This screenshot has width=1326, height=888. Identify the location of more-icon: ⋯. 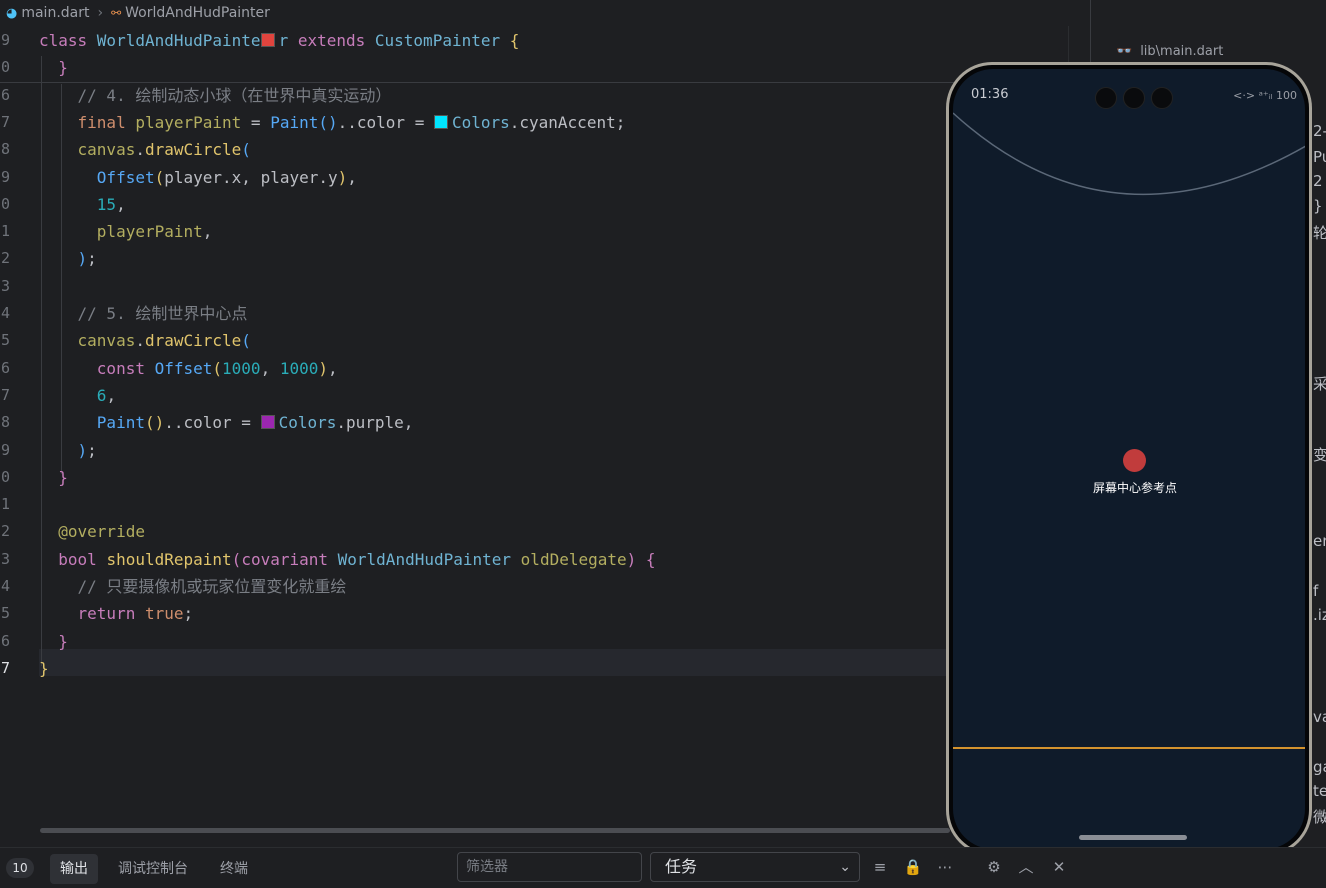
(945, 867).